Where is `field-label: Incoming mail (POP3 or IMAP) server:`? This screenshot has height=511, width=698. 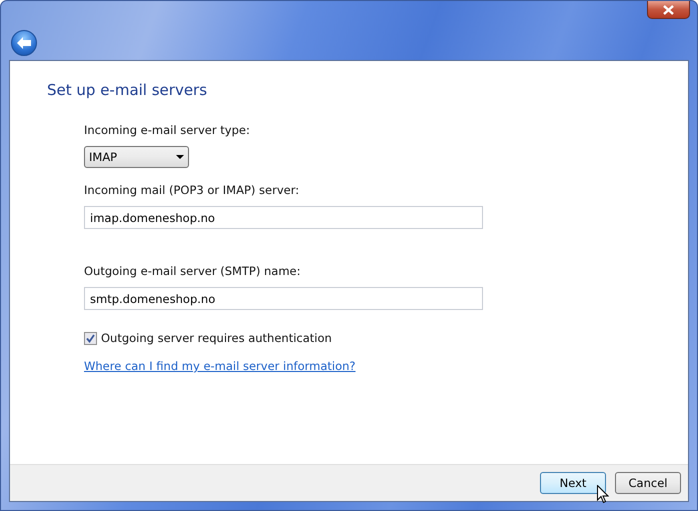 field-label: Incoming mail (POP3 or IMAP) server: is located at coordinates (192, 190).